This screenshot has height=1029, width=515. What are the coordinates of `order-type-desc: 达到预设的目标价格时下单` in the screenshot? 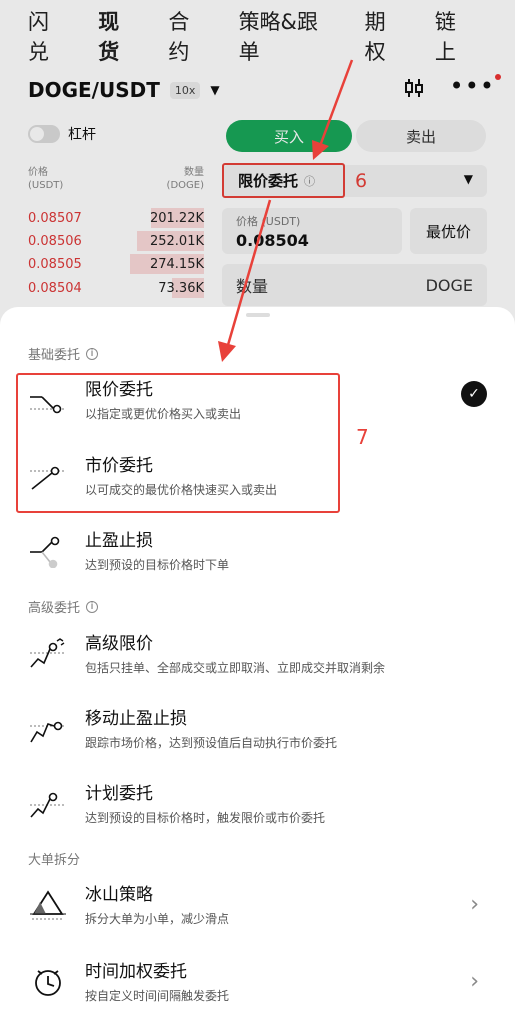 It's located at (157, 565).